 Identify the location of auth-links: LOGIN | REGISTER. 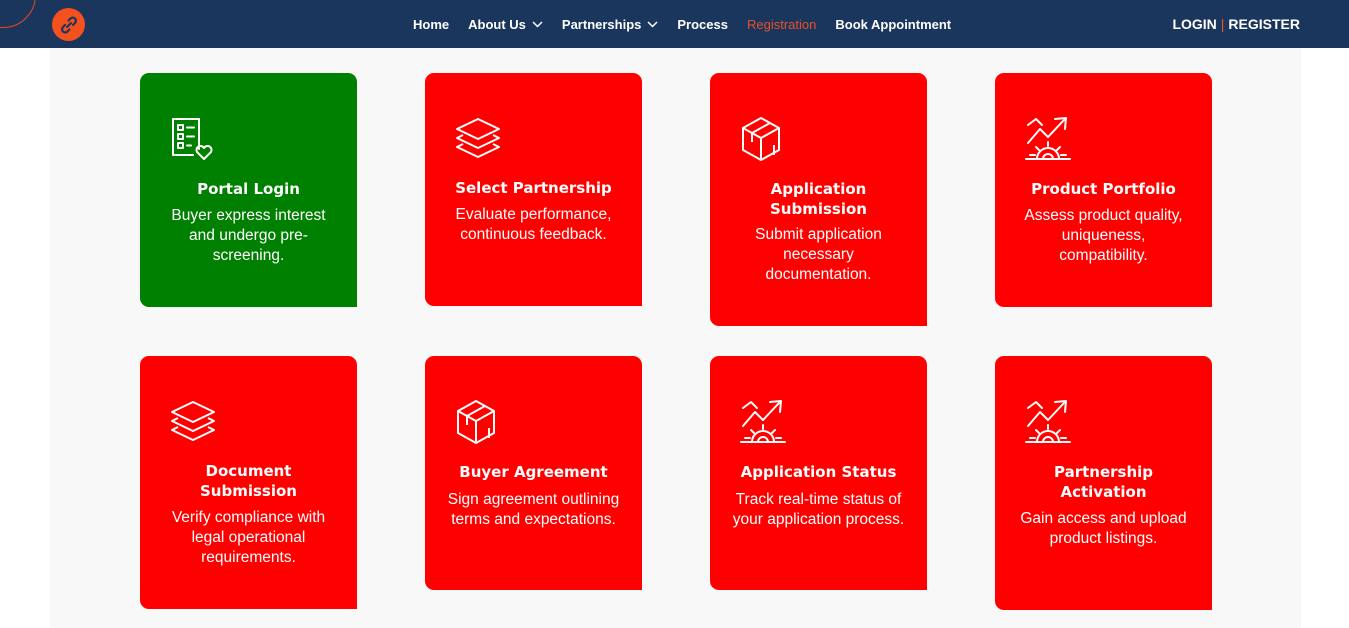
(1236, 24).